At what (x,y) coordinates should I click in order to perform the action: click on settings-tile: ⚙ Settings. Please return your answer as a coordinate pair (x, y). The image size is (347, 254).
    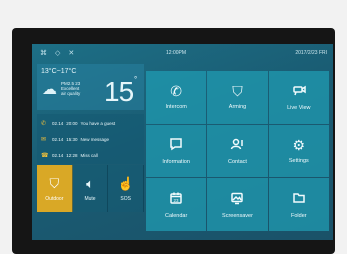
    Looking at the image, I should click on (298, 151).